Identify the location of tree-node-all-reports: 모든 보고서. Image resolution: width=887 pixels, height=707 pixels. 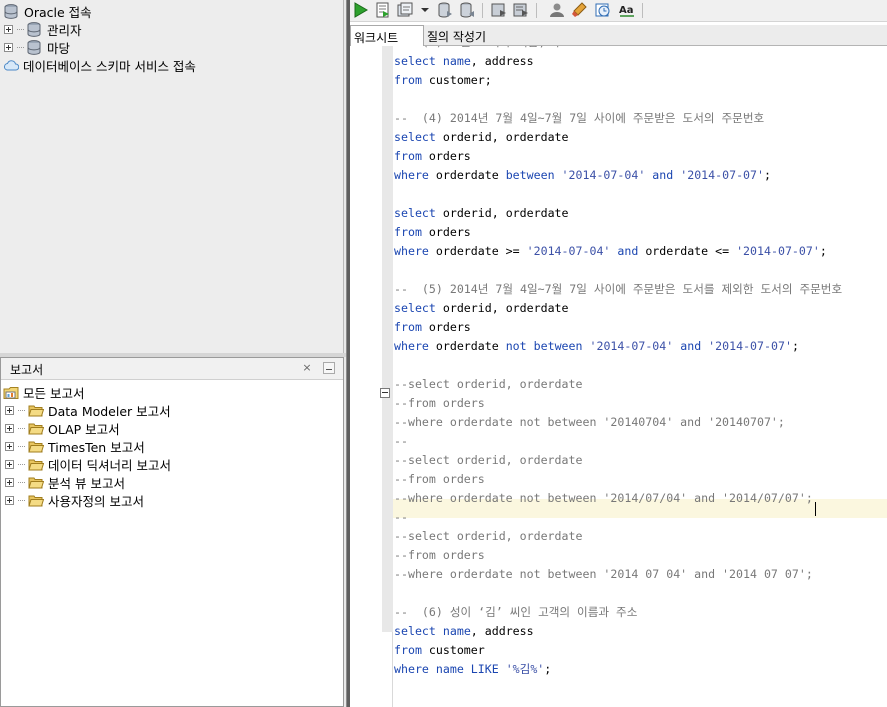
(43, 392).